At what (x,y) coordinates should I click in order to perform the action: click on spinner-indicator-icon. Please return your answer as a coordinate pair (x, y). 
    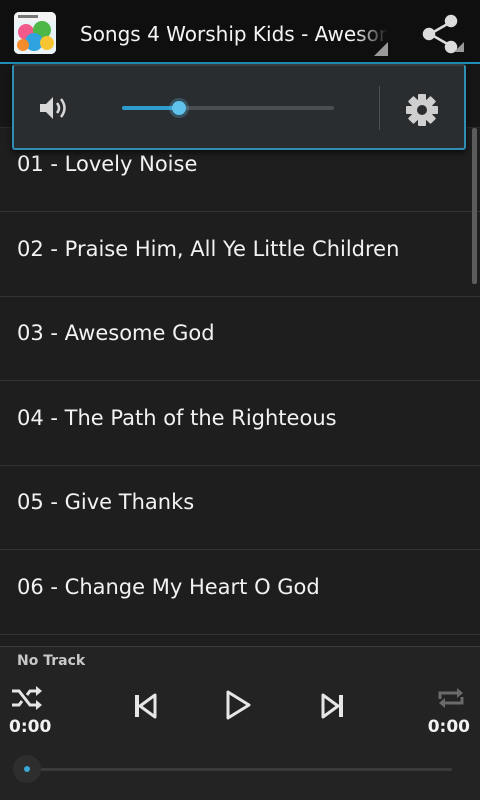
    Looking at the image, I should click on (381, 49).